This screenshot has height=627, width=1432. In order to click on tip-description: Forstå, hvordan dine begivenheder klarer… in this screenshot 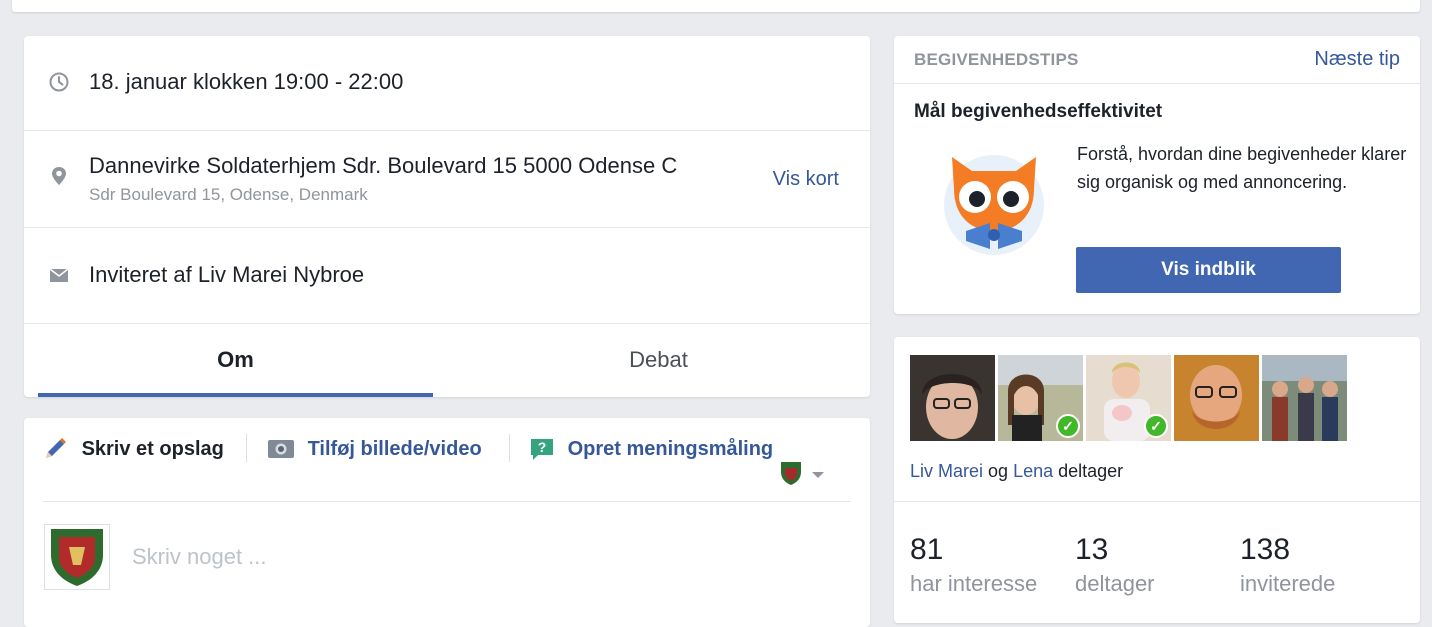, I will do `click(1242, 168)`.